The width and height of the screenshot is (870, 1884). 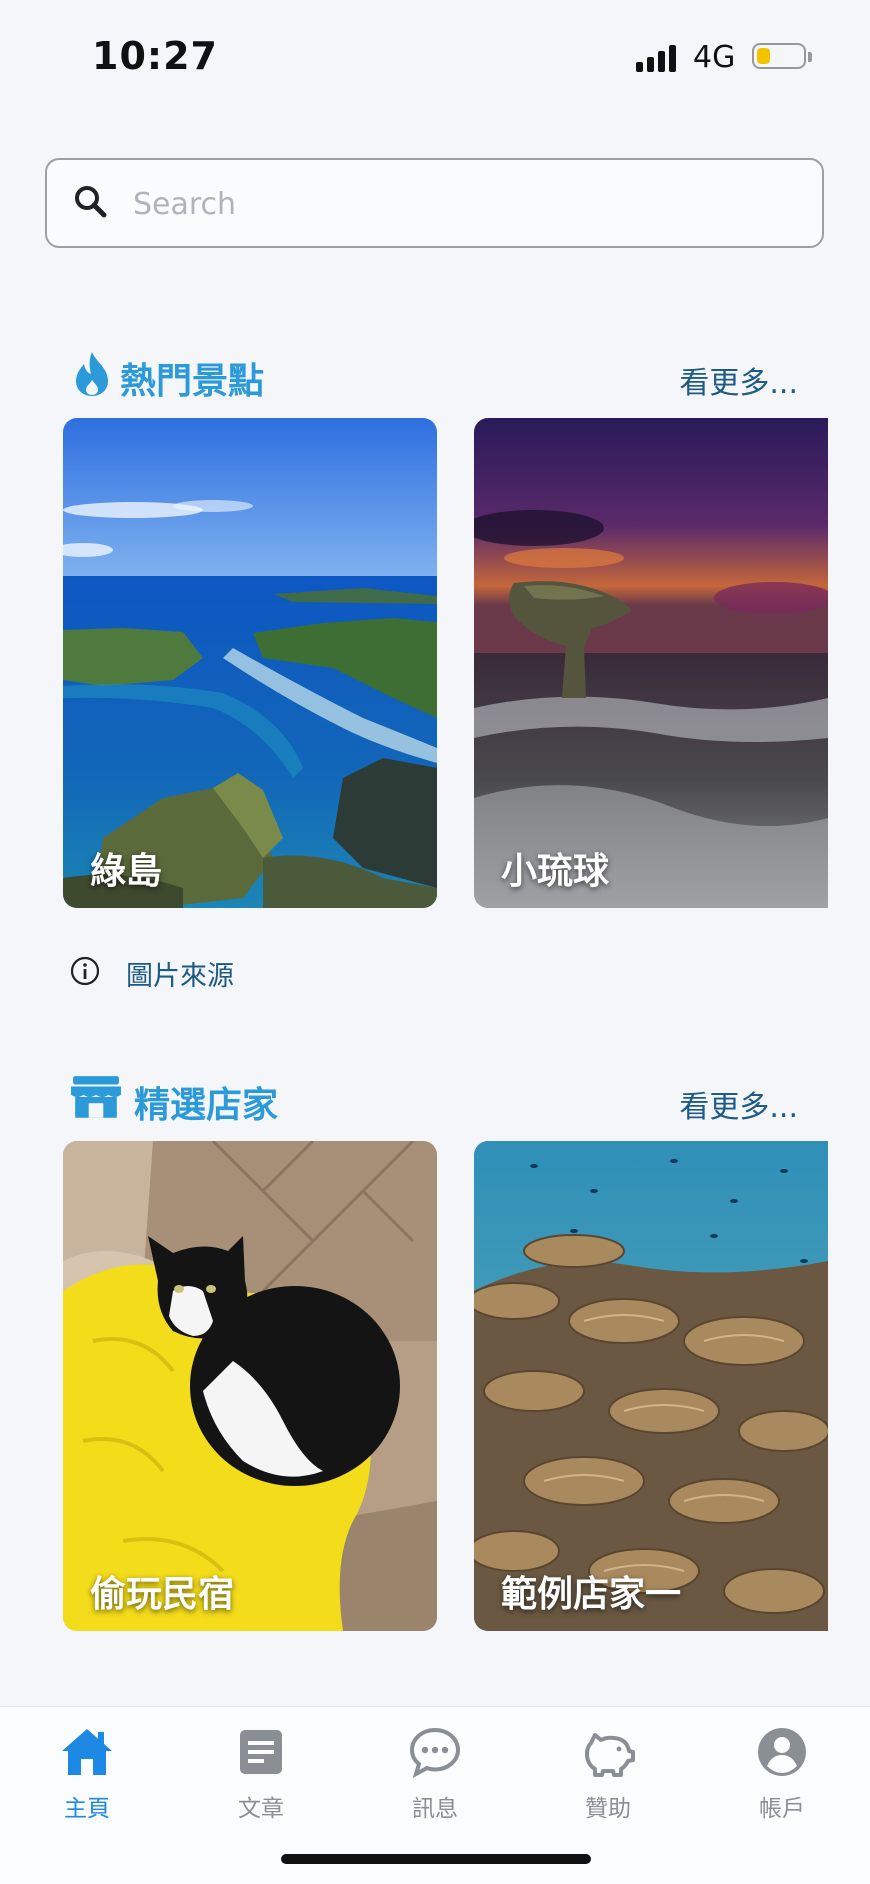 What do you see at coordinates (810, 57) in the screenshot?
I see `battery-tip` at bounding box center [810, 57].